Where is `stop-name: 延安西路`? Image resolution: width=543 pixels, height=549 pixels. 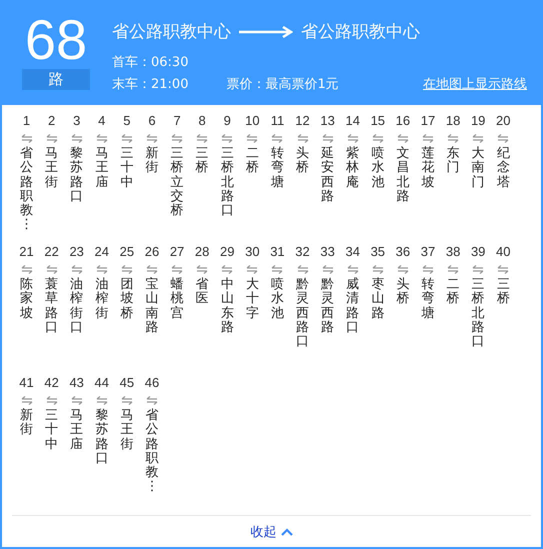
stop-name: 延安西路 is located at coordinates (327, 175).